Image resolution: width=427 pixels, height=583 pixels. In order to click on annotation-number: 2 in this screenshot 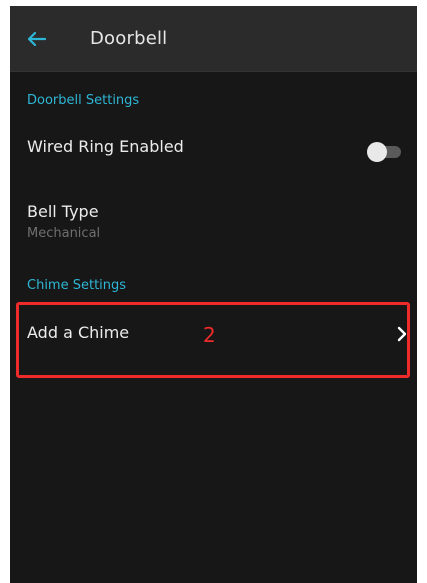, I will do `click(209, 335)`.